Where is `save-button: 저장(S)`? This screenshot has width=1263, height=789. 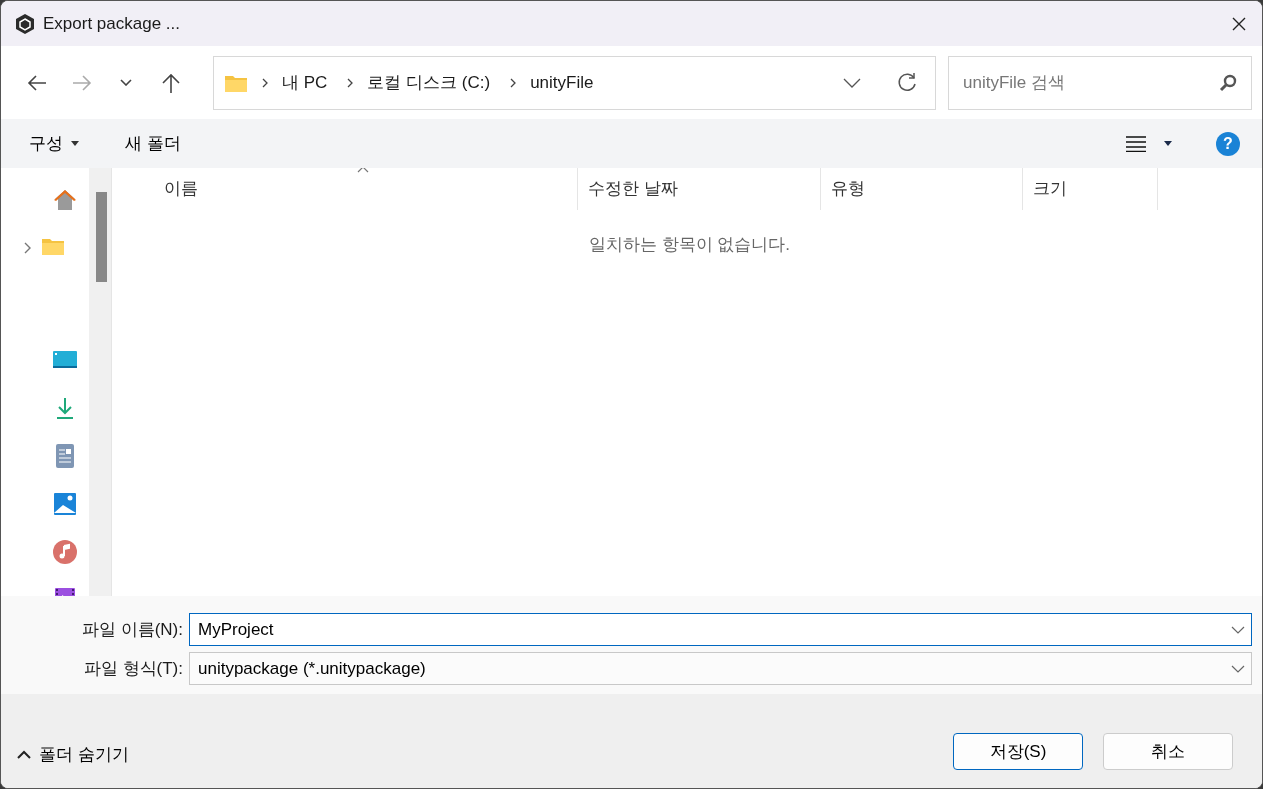 save-button: 저장(S) is located at coordinates (1018, 751).